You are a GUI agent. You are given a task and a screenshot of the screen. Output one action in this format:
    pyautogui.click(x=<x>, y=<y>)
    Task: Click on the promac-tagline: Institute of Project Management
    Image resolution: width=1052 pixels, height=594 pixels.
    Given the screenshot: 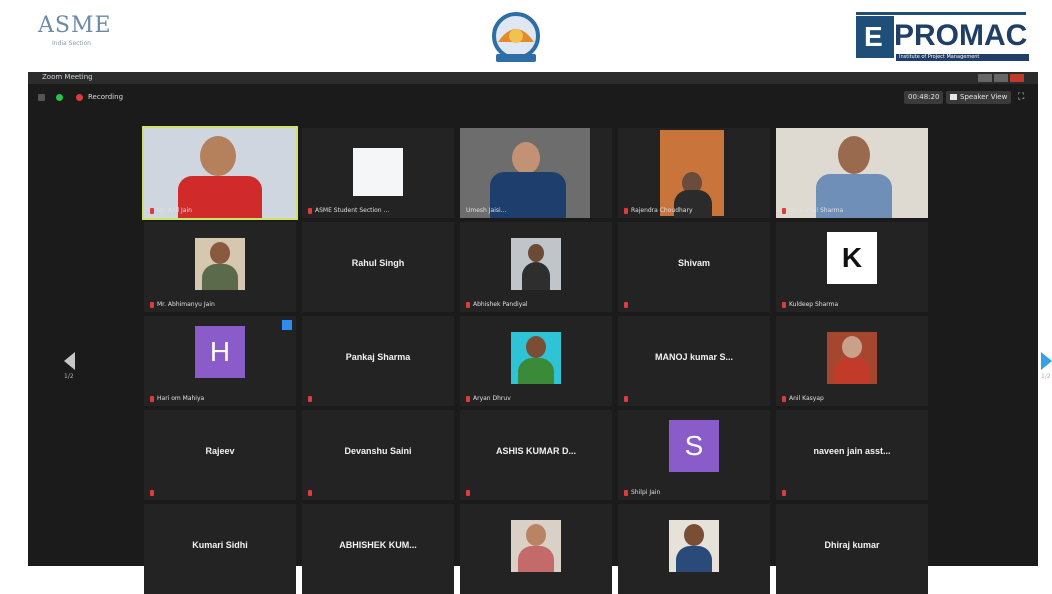 What is the action you would take?
    pyautogui.click(x=962, y=57)
    